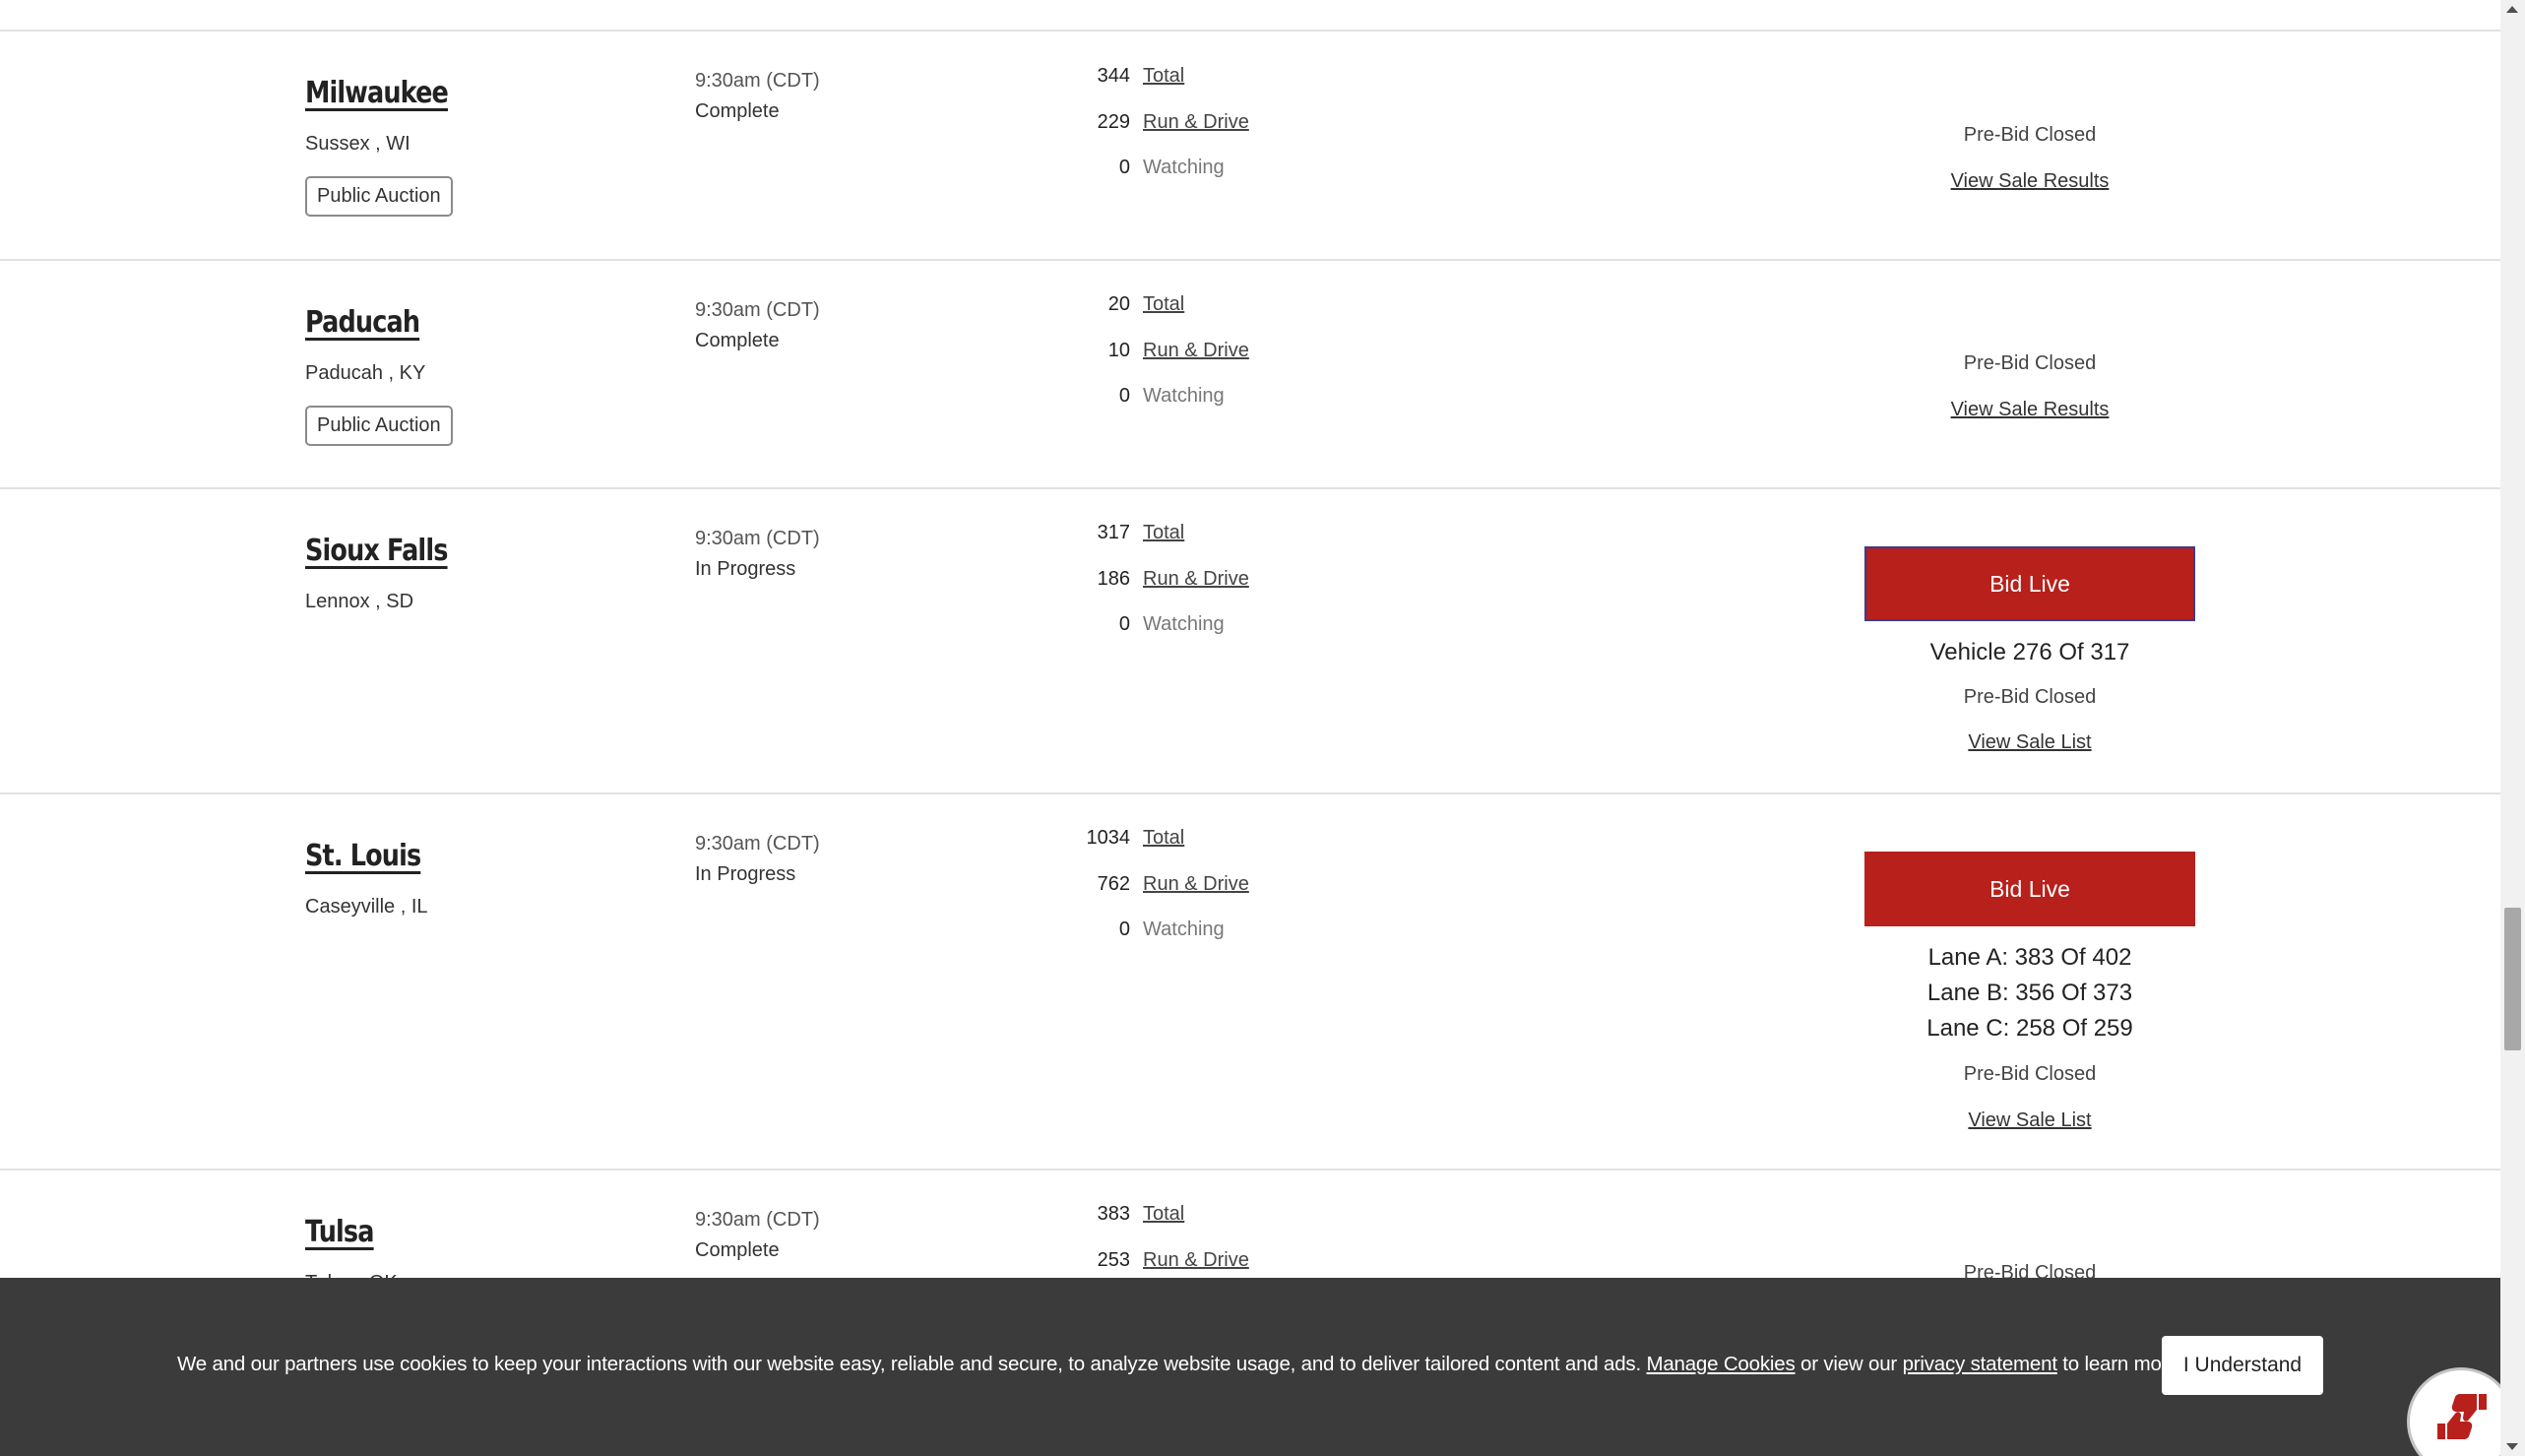 Image resolution: width=2525 pixels, height=1456 pixels. Describe the element at coordinates (1113, 579) in the screenshot. I see `run-drive-count: 186` at that location.